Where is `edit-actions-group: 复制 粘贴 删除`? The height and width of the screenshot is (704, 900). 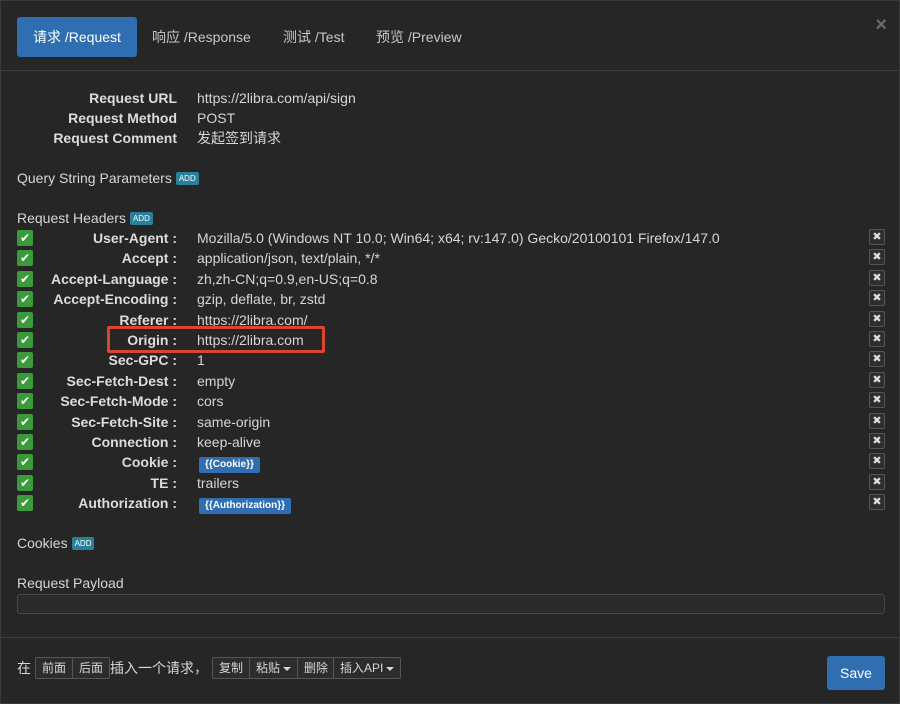 edit-actions-group: 复制 粘贴 删除 is located at coordinates (274, 668).